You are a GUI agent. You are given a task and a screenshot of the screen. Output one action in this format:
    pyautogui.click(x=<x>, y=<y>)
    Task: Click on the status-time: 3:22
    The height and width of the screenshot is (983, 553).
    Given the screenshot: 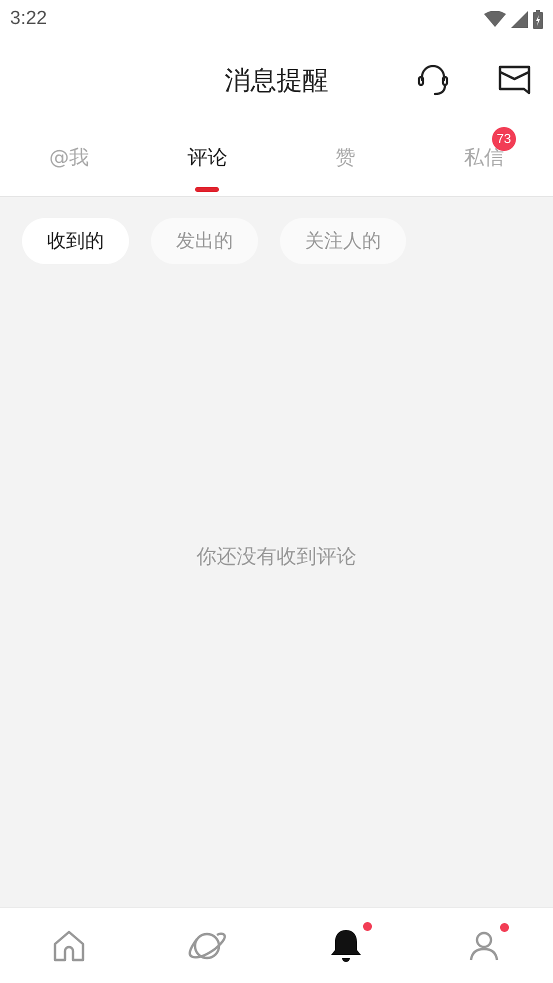 What is the action you would take?
    pyautogui.click(x=28, y=19)
    